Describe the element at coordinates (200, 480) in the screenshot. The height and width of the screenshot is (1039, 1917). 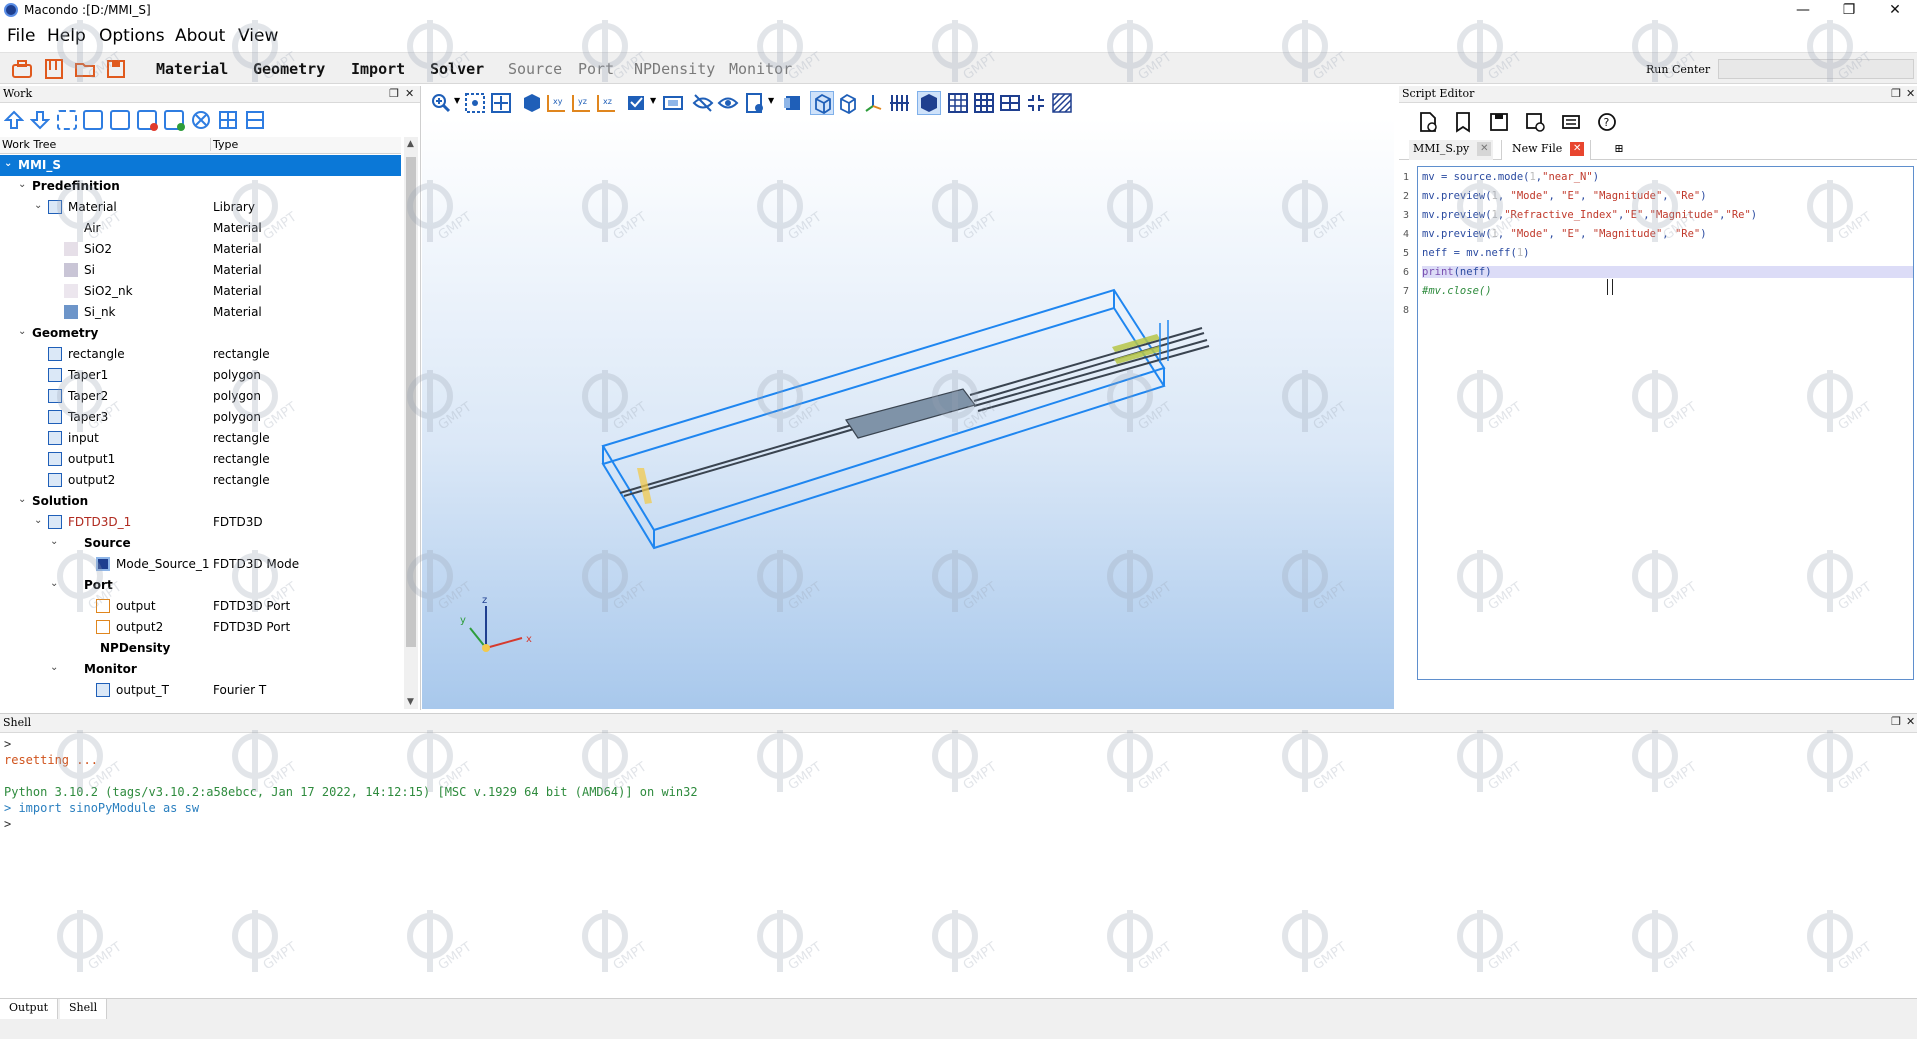
I see `tree-row: output2 rectangle` at that location.